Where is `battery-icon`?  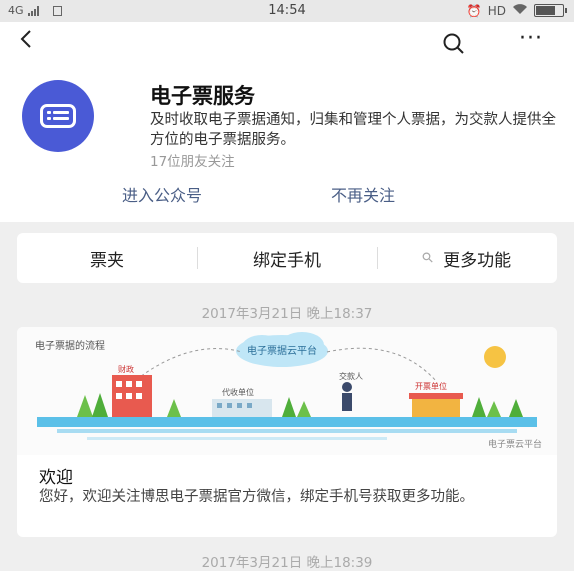
battery-icon is located at coordinates (550, 10).